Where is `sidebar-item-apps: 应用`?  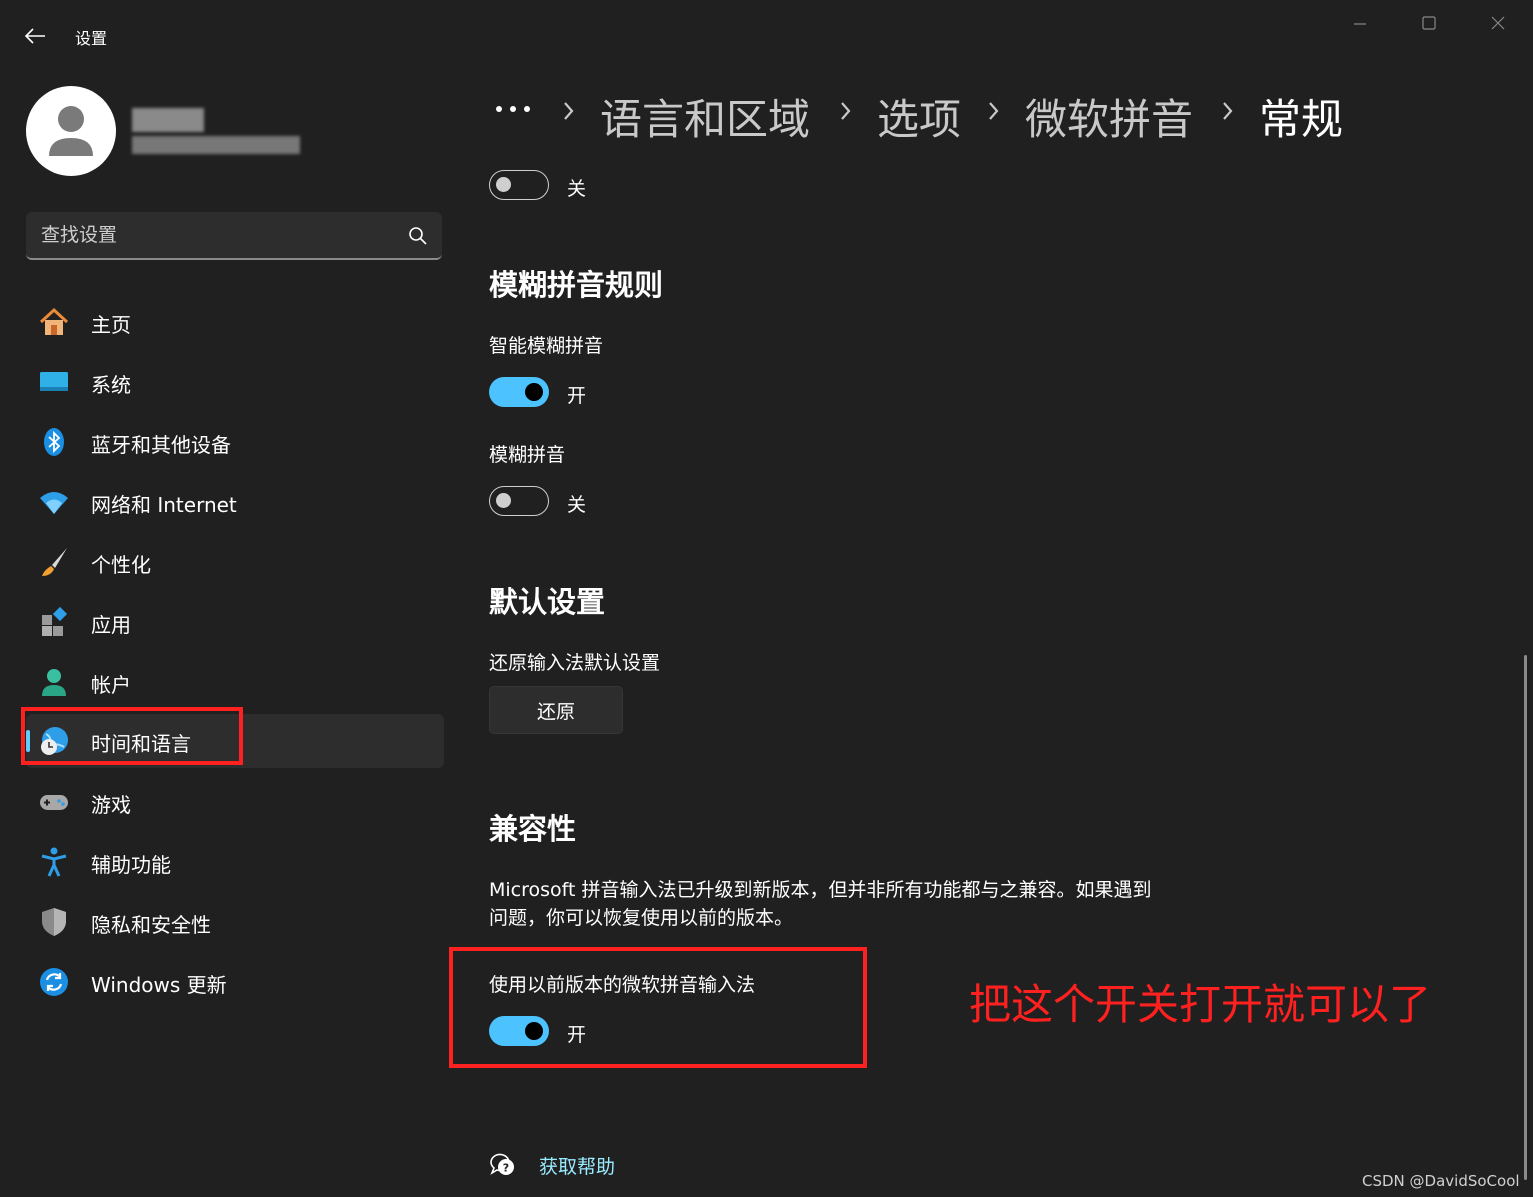
sidebar-item-apps: 应用 is located at coordinates (235, 622).